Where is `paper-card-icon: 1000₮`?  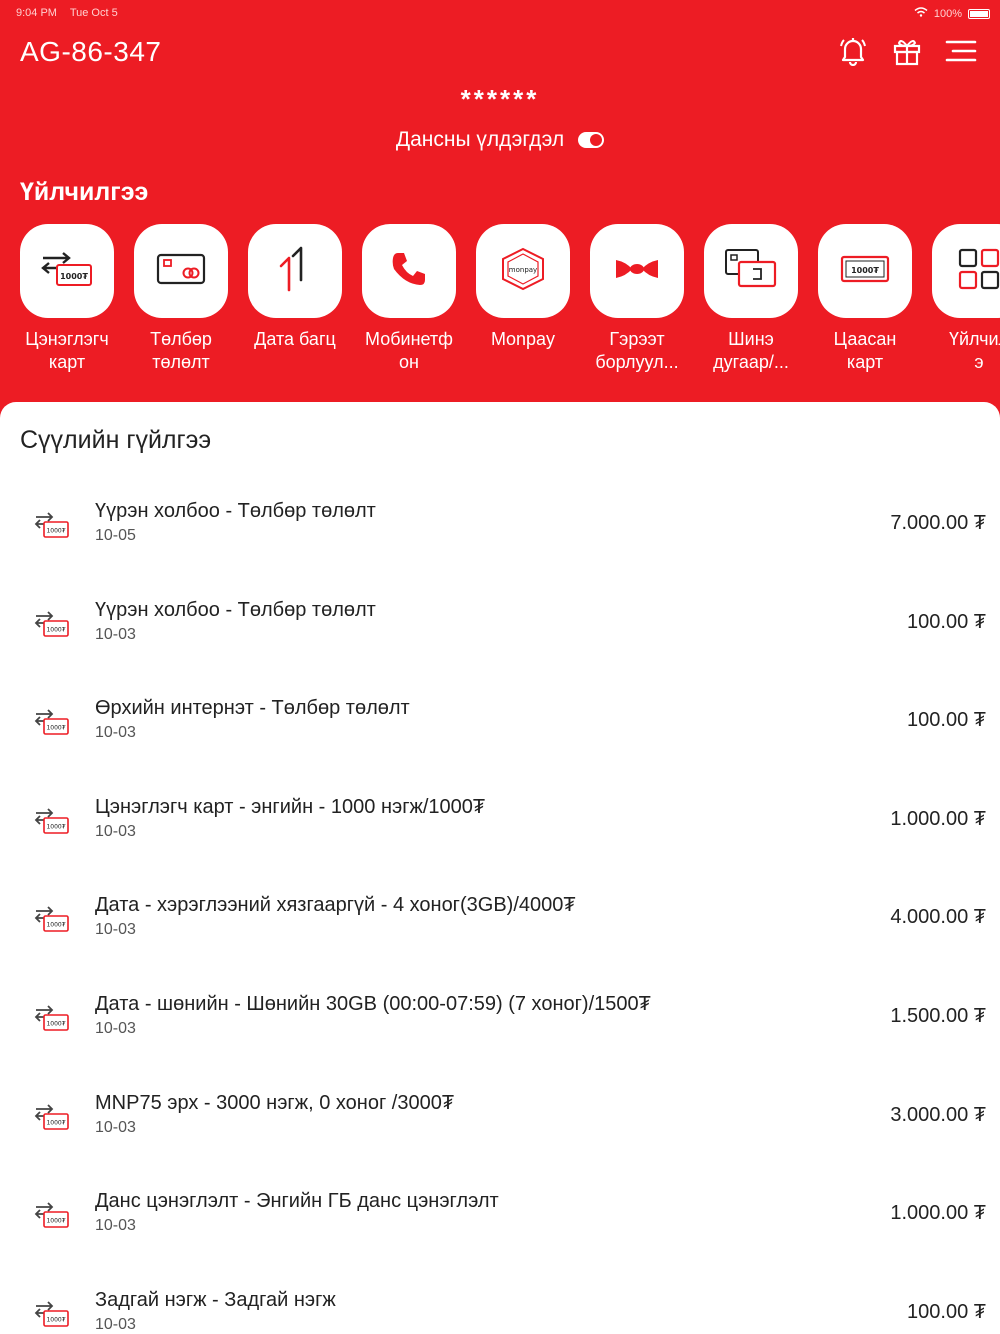
paper-card-icon: 1000₮ is located at coordinates (865, 271).